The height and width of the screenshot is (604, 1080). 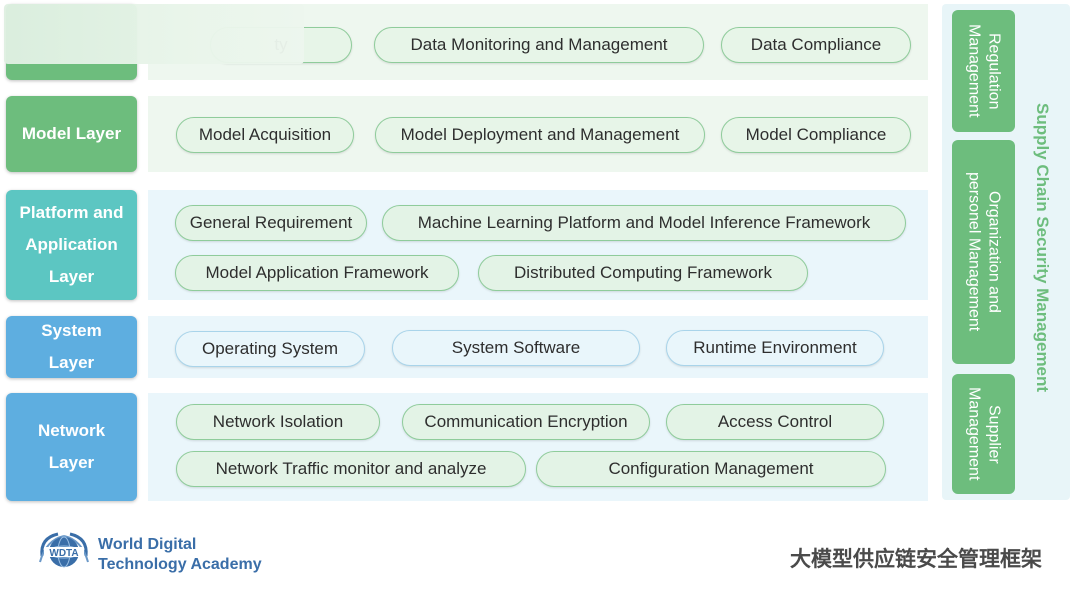 What do you see at coordinates (816, 135) in the screenshot?
I see `model-compliance-pill: Model Compliance` at bounding box center [816, 135].